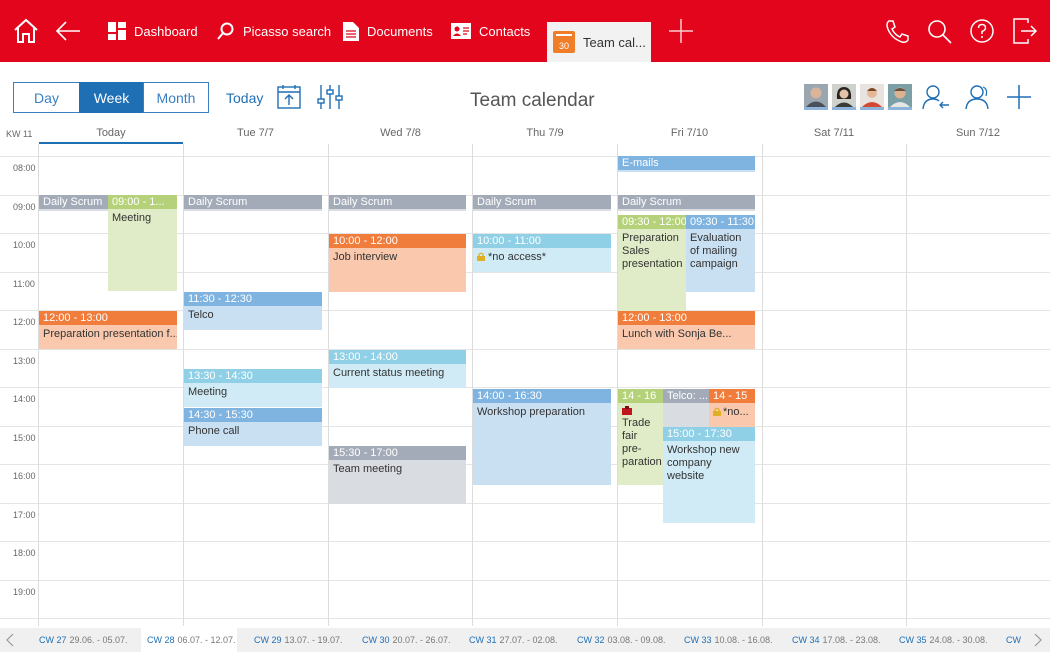 This screenshot has width=1050, height=652. I want to click on calendar-event: 11:30 - 12:30 Telco, so click(253, 311).